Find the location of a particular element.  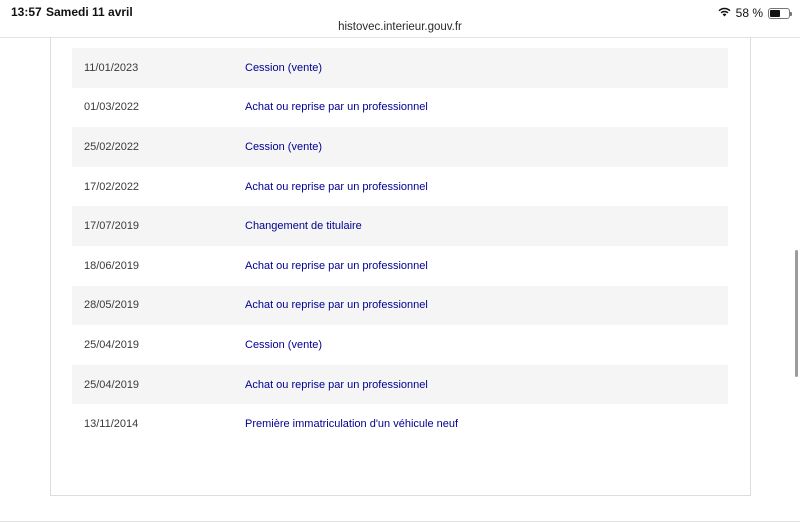

scrollbar is located at coordinates (796, 313).